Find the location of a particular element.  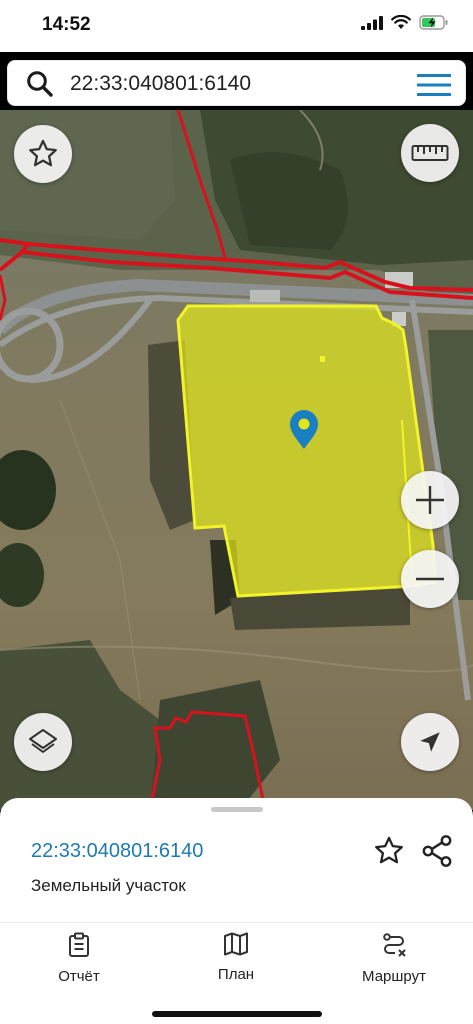

tab-route-label: Маршрут is located at coordinates (394, 976).